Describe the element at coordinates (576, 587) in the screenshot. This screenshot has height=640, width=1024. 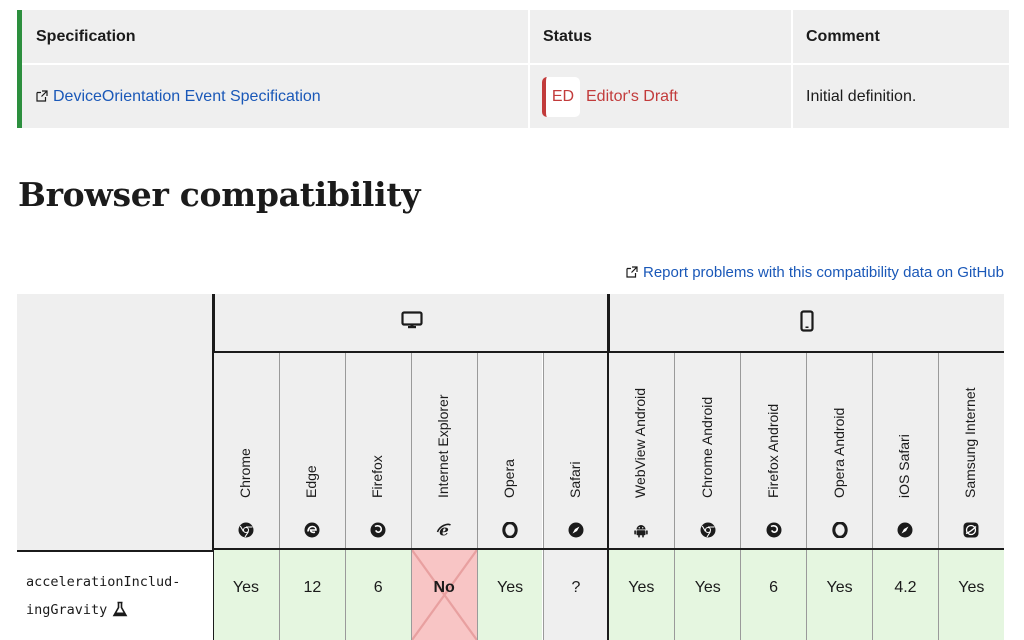
I see `support-value: ?` at that location.